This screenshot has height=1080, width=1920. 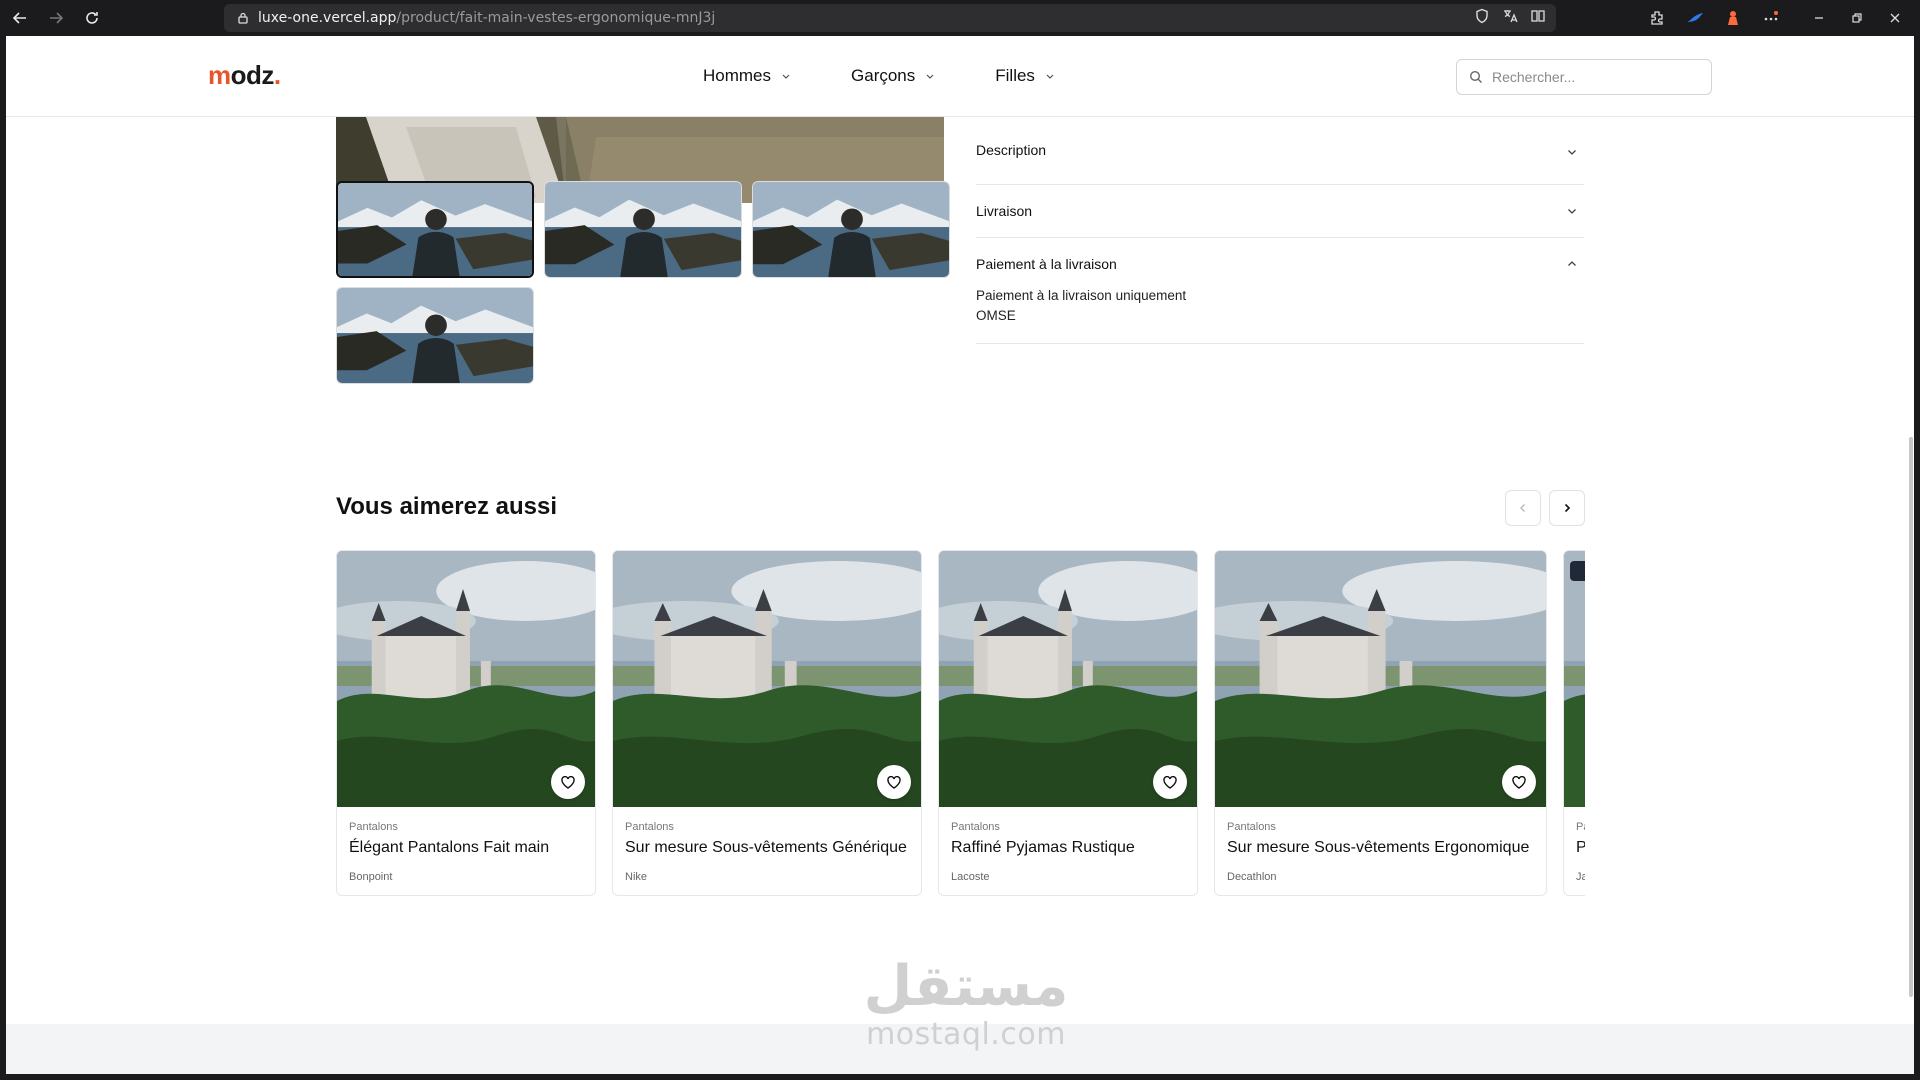 I want to click on product-card: Pa P Ja, so click(x=1574, y=723).